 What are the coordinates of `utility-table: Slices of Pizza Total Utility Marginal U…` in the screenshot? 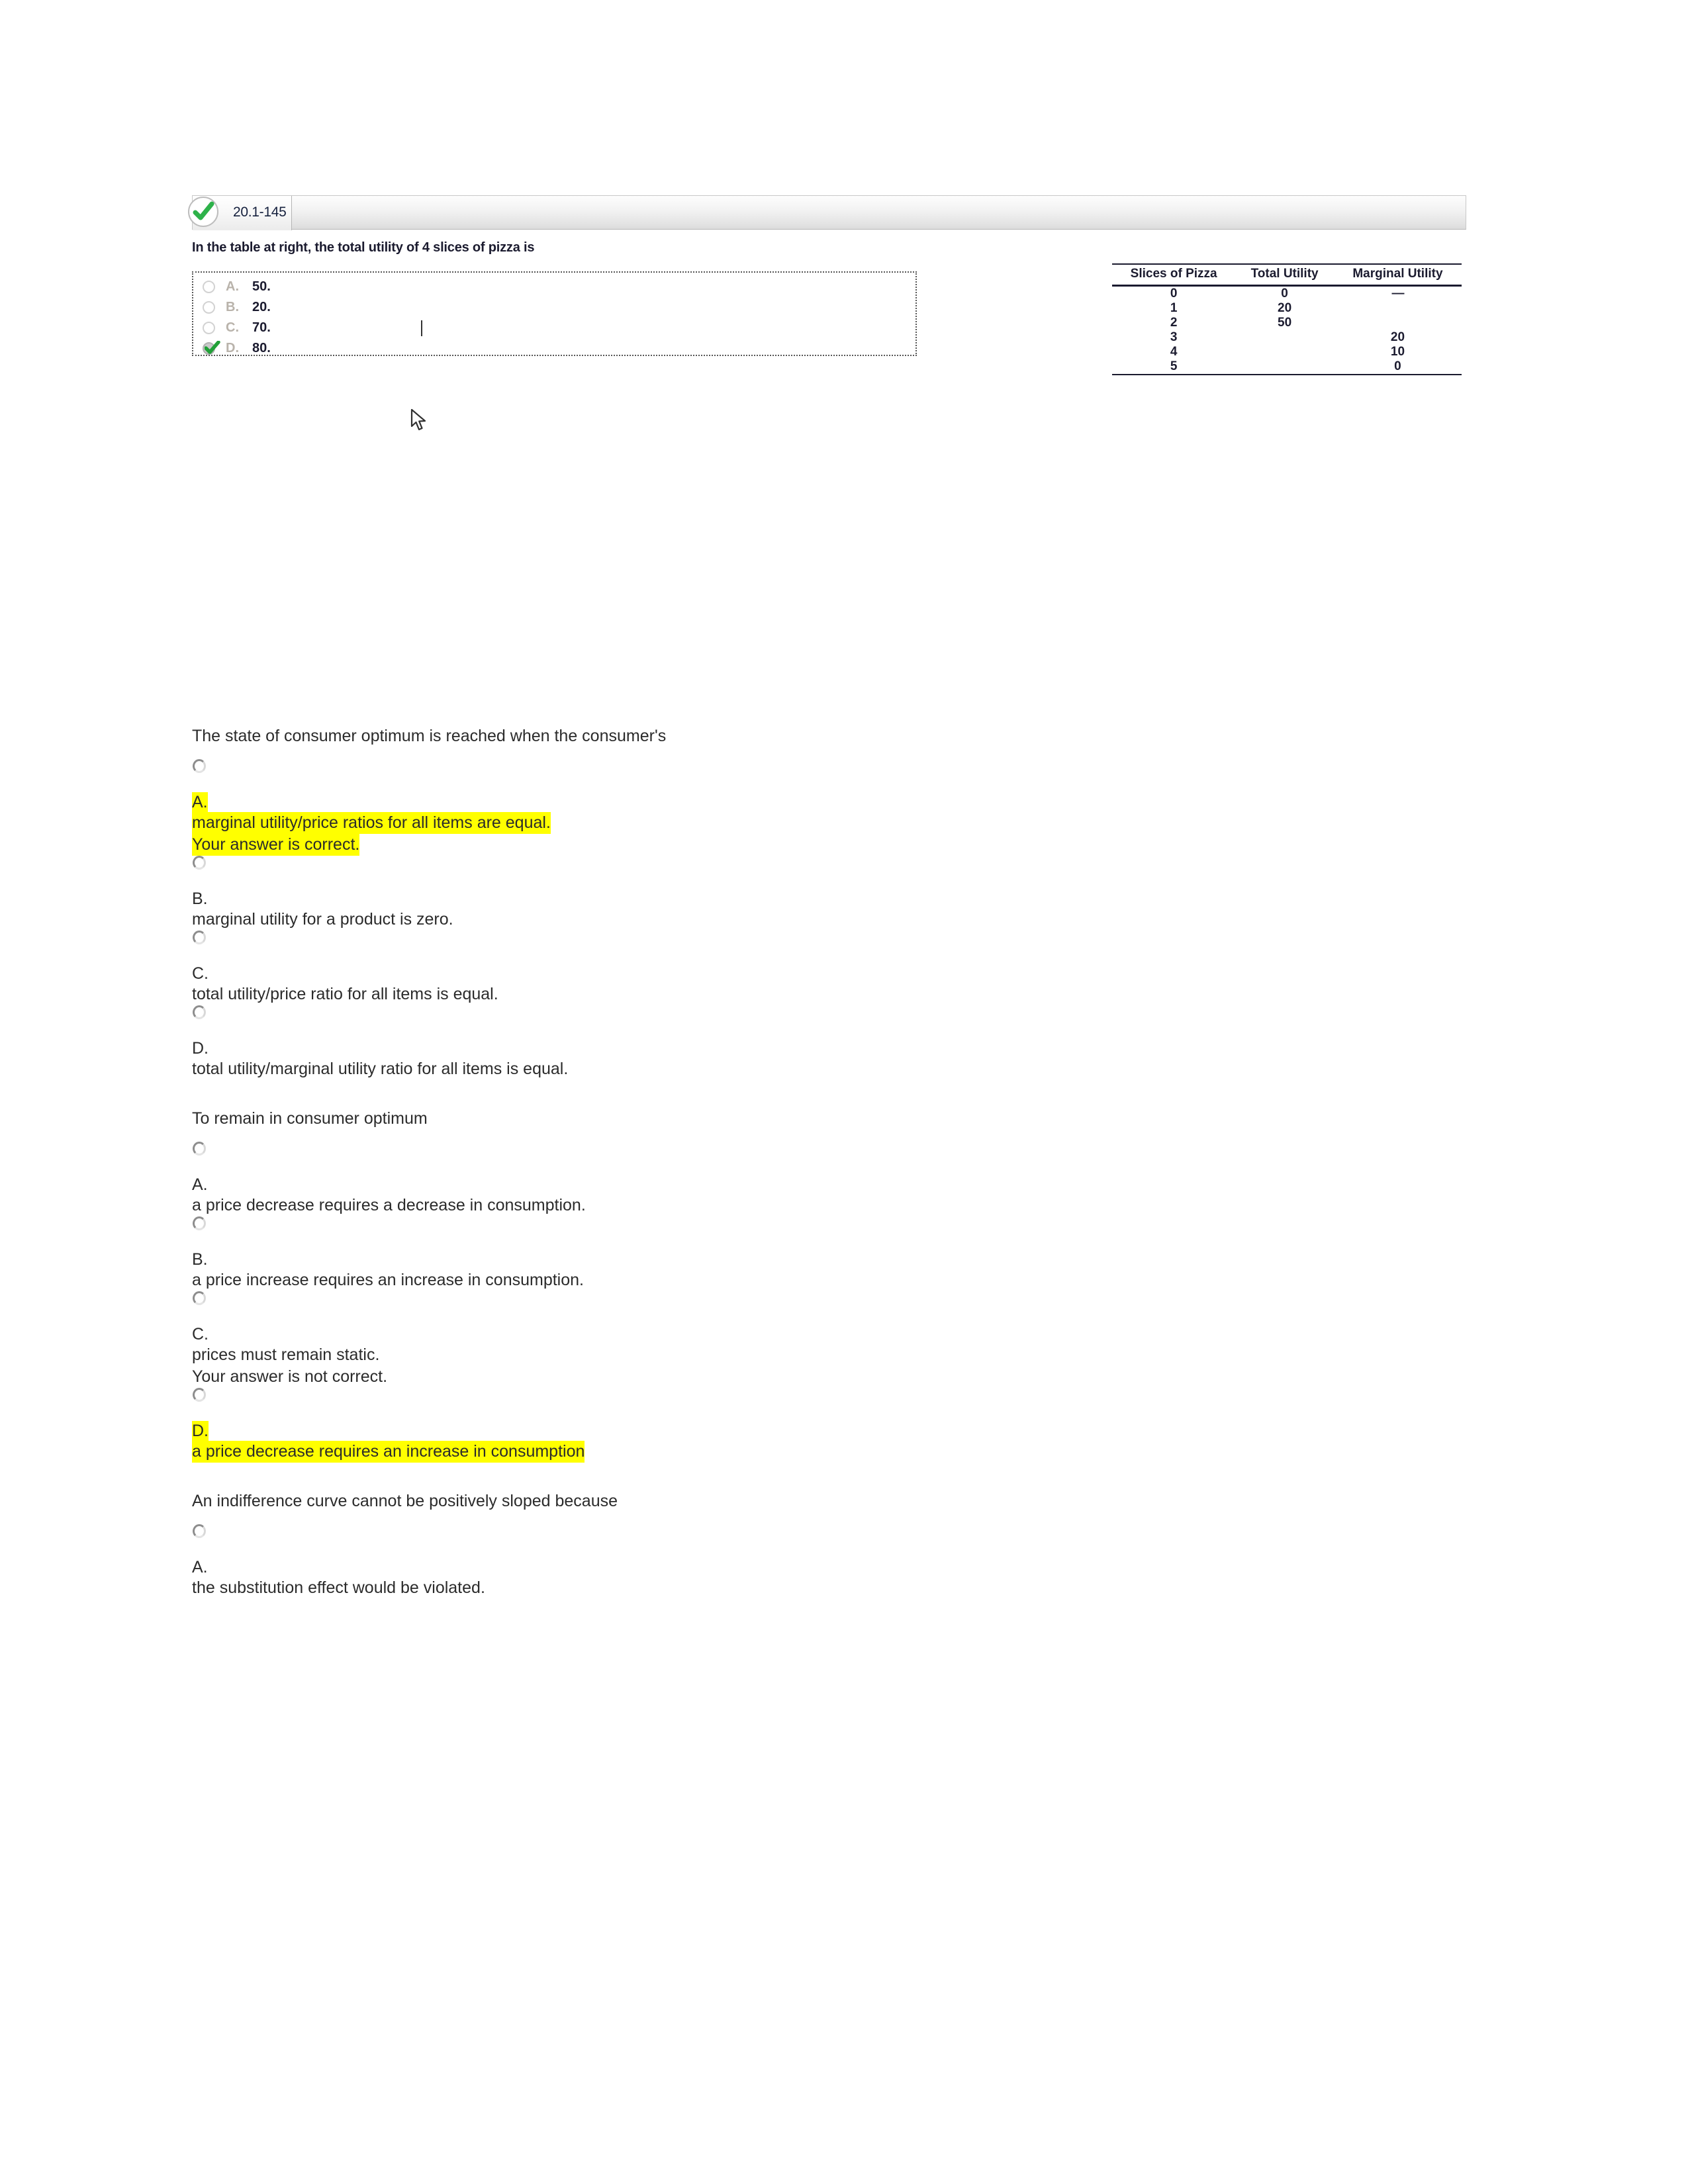 It's located at (1287, 319).